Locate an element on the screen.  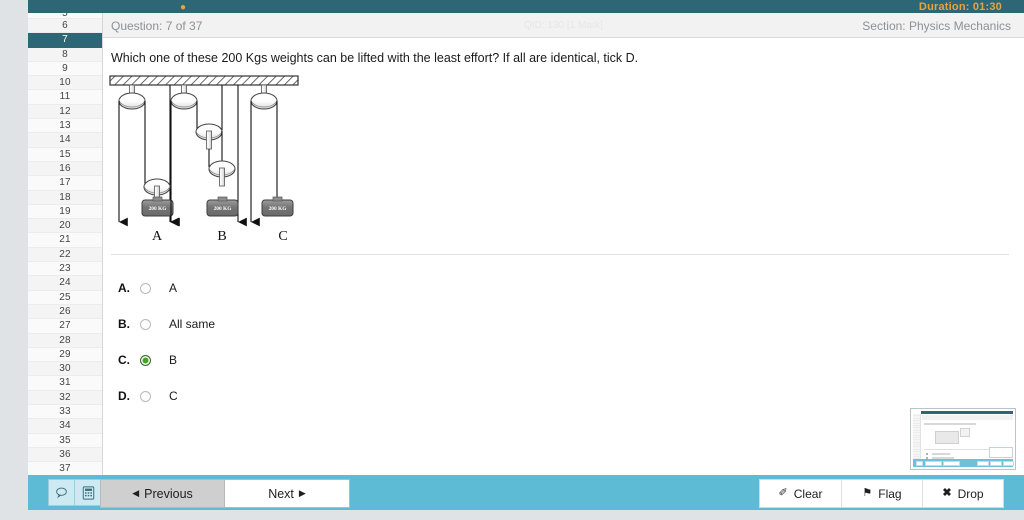
palette-question-9: 9 is located at coordinates (65, 69).